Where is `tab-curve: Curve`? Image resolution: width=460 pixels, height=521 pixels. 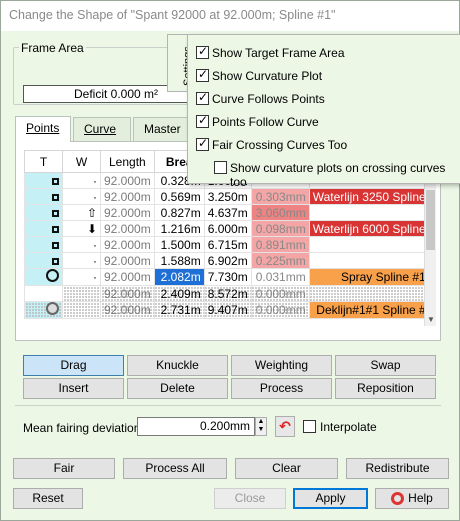
tab-curve: Curve is located at coordinates (102, 129).